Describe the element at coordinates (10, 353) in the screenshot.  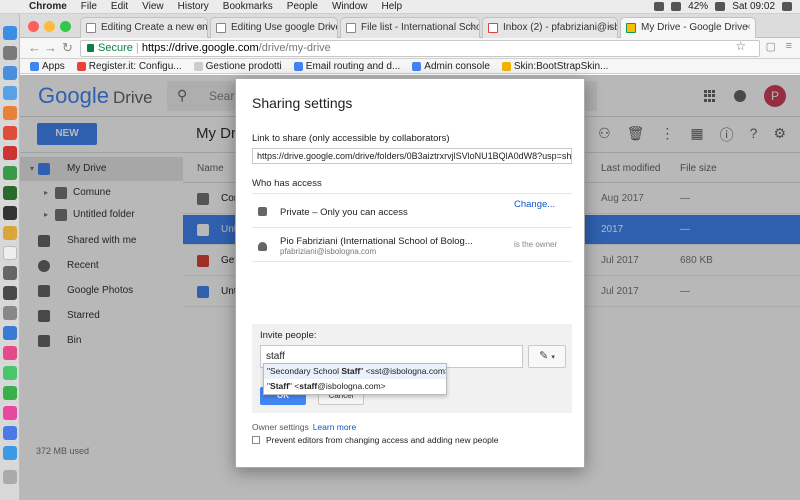
I see `photos-icon` at that location.